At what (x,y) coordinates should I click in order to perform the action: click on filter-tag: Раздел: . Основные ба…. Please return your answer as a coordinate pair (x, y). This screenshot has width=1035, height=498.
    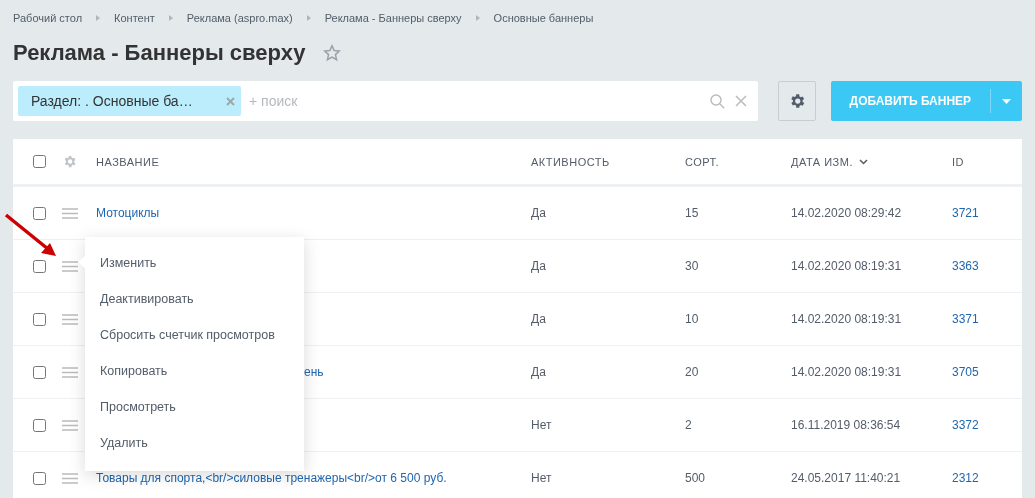
    Looking at the image, I should click on (129, 101).